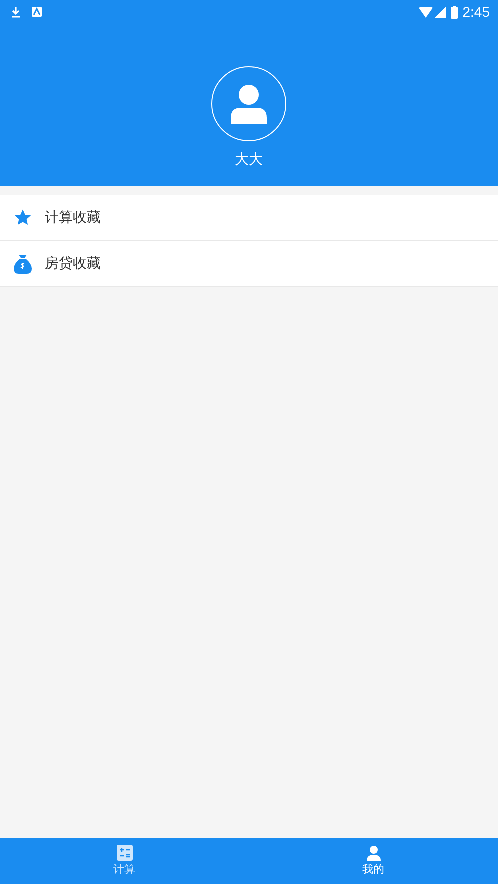 The height and width of the screenshot is (884, 498). Describe the element at coordinates (440, 12) in the screenshot. I see `signal-icon` at that location.